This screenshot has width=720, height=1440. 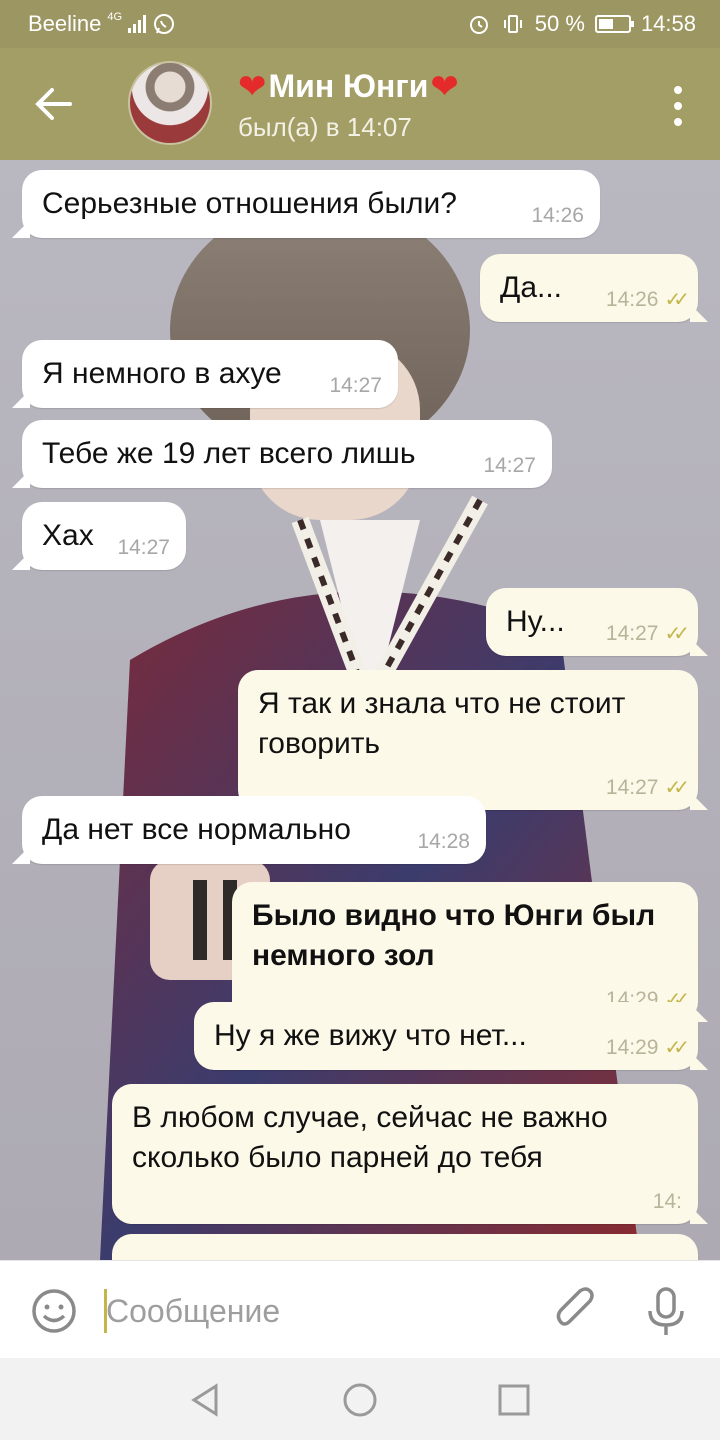 I want to click on alarm-icon, so click(x=478, y=25).